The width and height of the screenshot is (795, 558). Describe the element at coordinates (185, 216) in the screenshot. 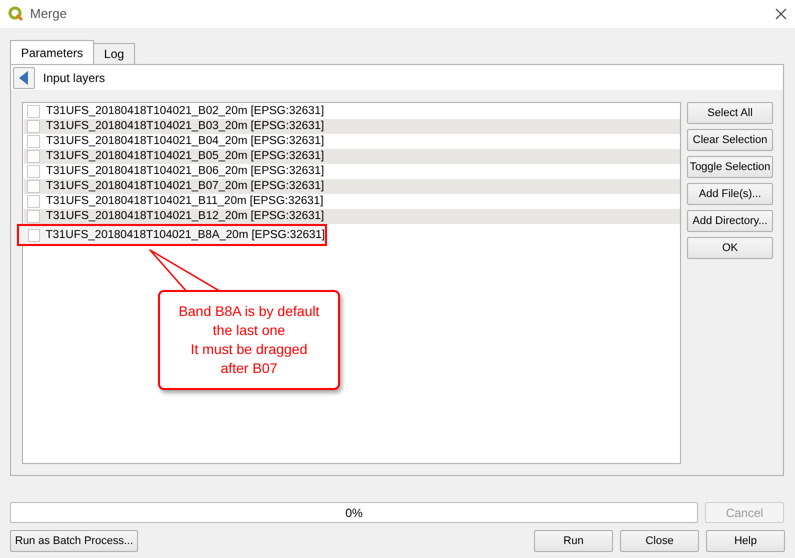

I see `layer-name: T31UFS_20180418T104021_B12_20m [EPSG:32631]` at that location.